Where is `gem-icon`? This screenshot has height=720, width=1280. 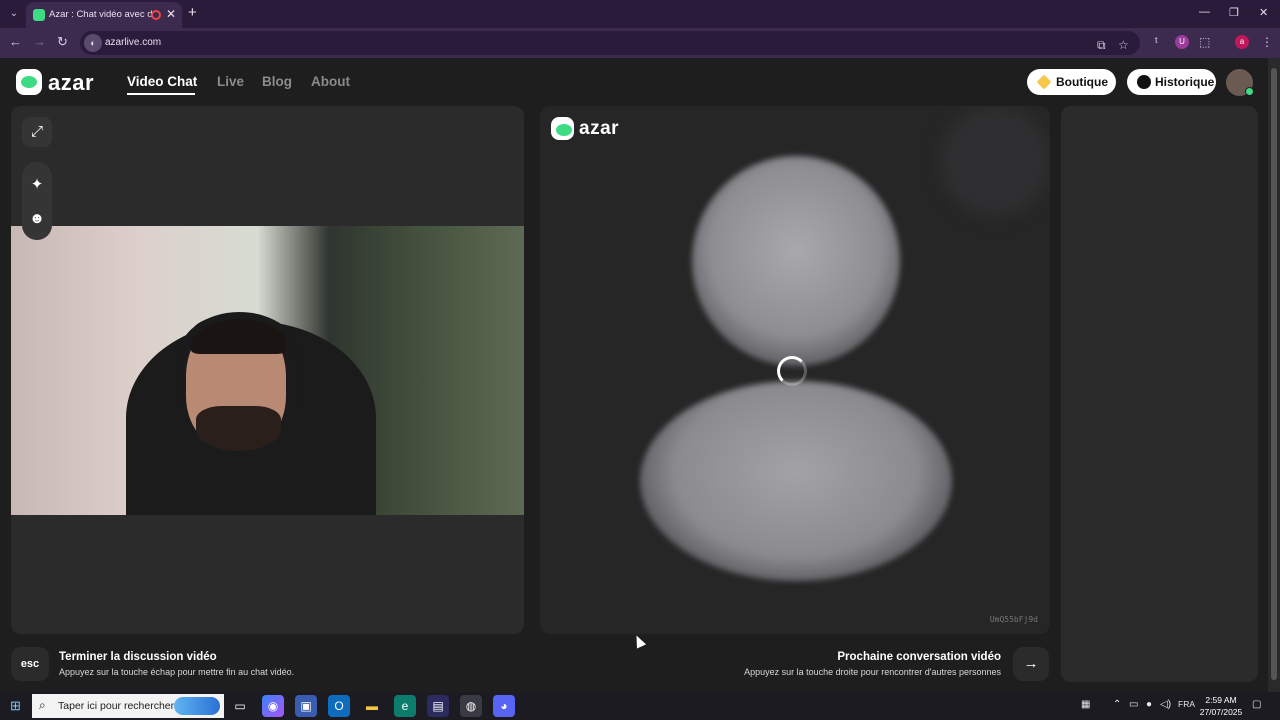 gem-icon is located at coordinates (1044, 82).